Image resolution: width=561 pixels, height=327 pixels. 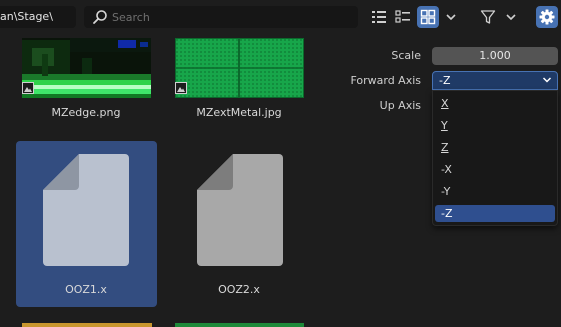 What do you see at coordinates (495, 103) in the screenshot?
I see `axis-option-x: X` at bounding box center [495, 103].